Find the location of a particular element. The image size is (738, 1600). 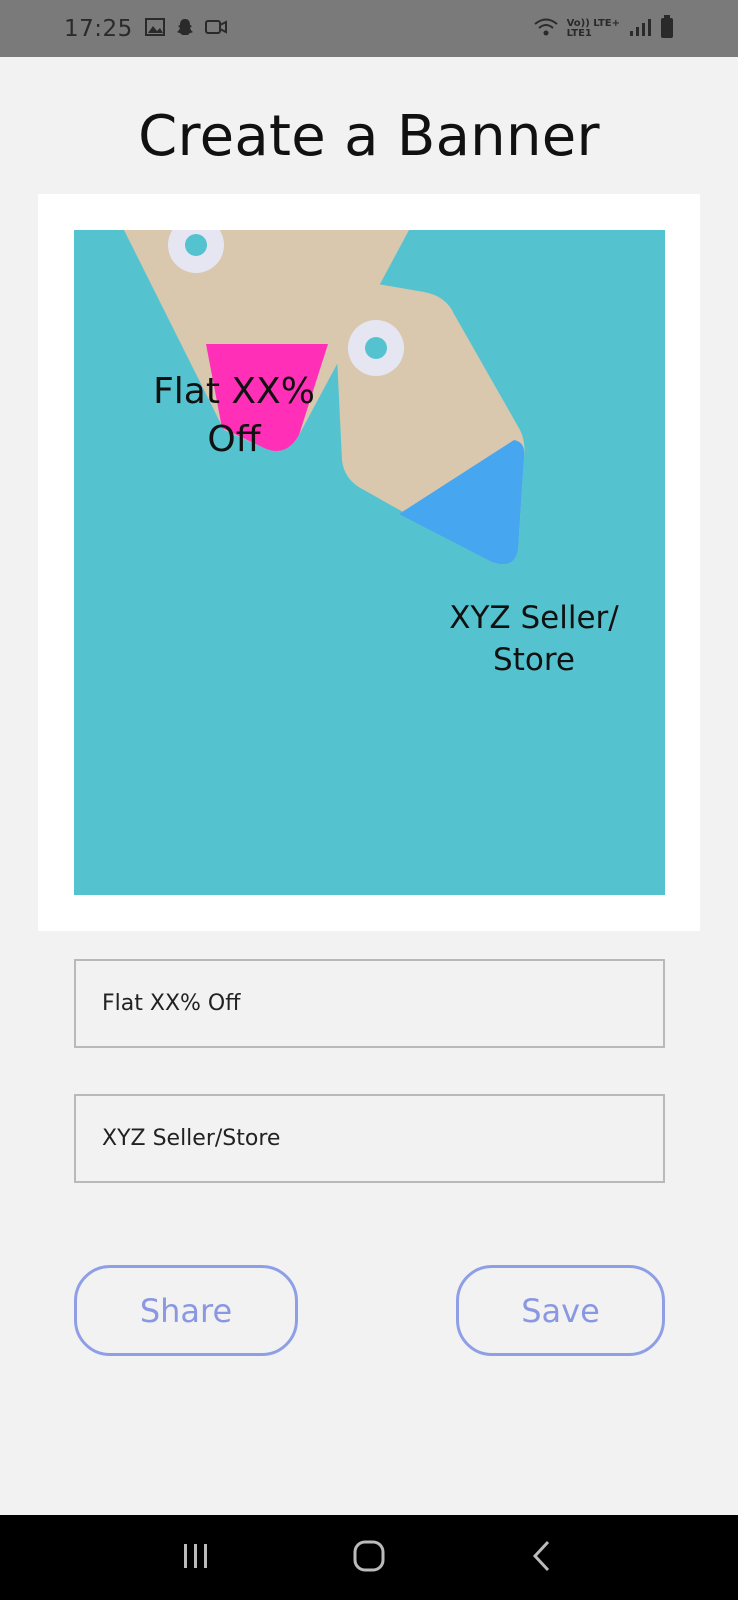

network-bottom-text: LTE1 is located at coordinates (579, 33).